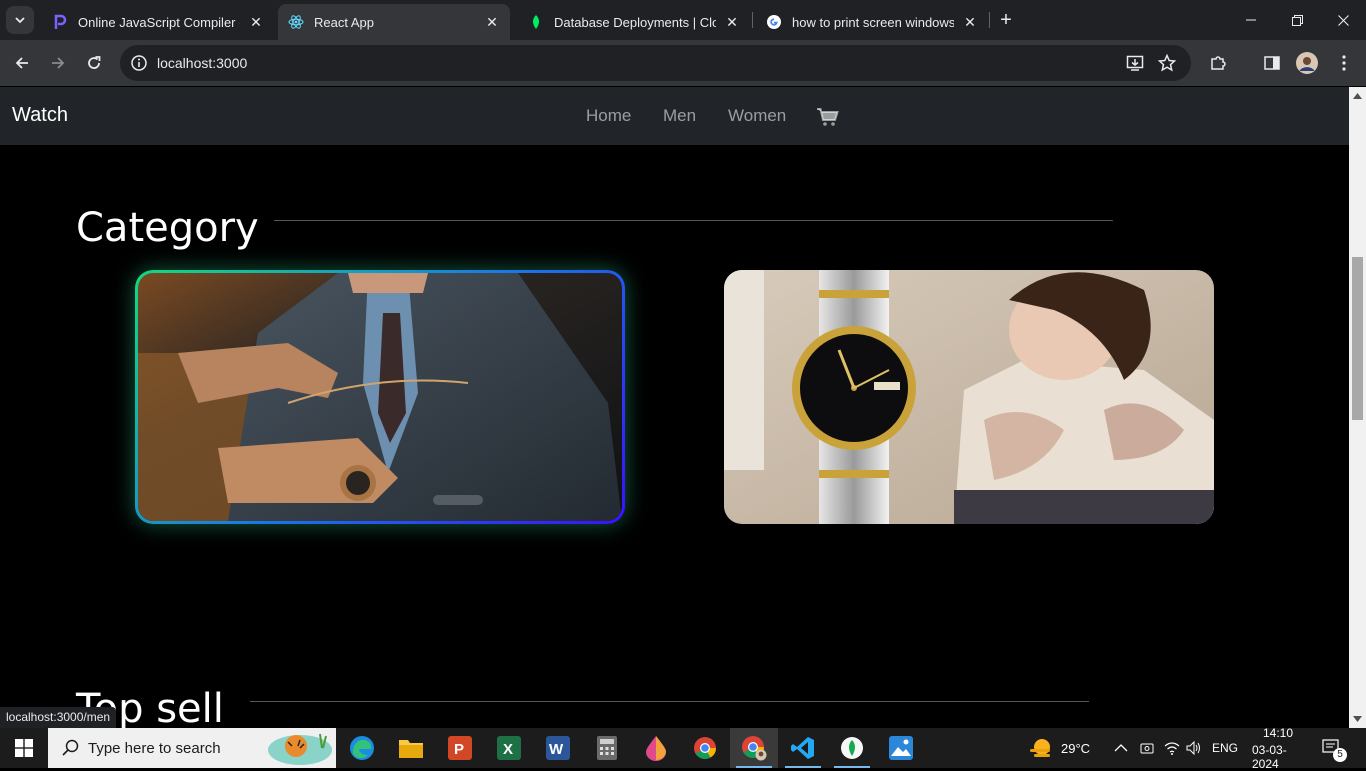  I want to click on close-window-button, so click(1343, 20).